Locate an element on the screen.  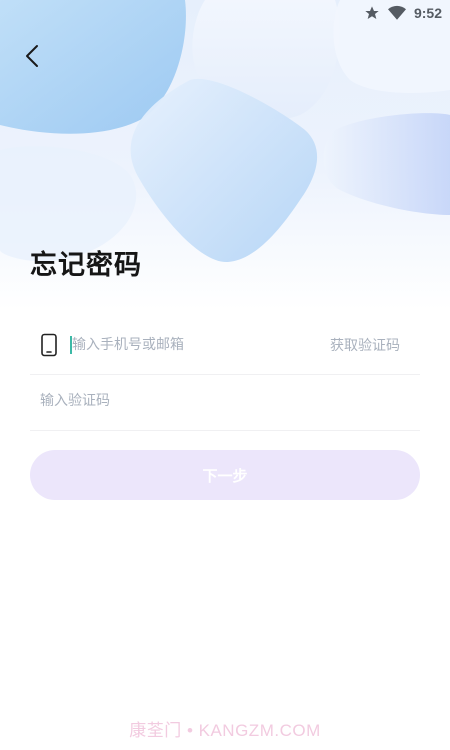
wifi-icon is located at coordinates (396, 13).